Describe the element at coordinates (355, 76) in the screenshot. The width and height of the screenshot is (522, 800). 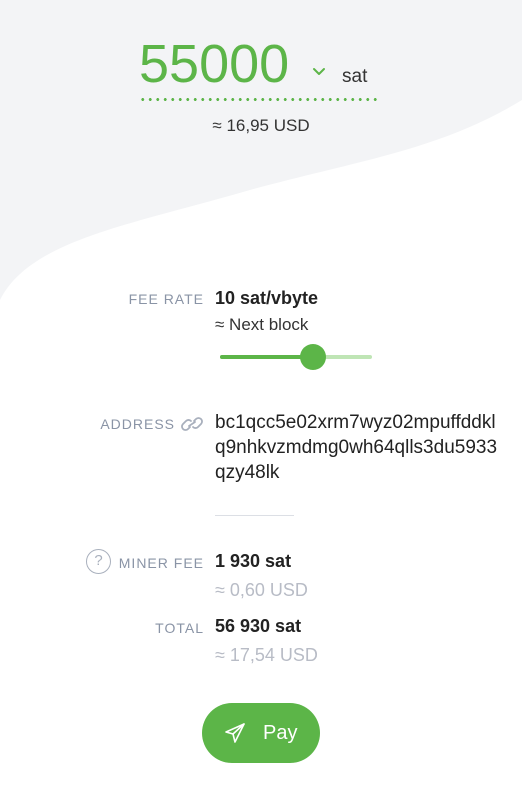
I see `amount-unit: sat` at that location.